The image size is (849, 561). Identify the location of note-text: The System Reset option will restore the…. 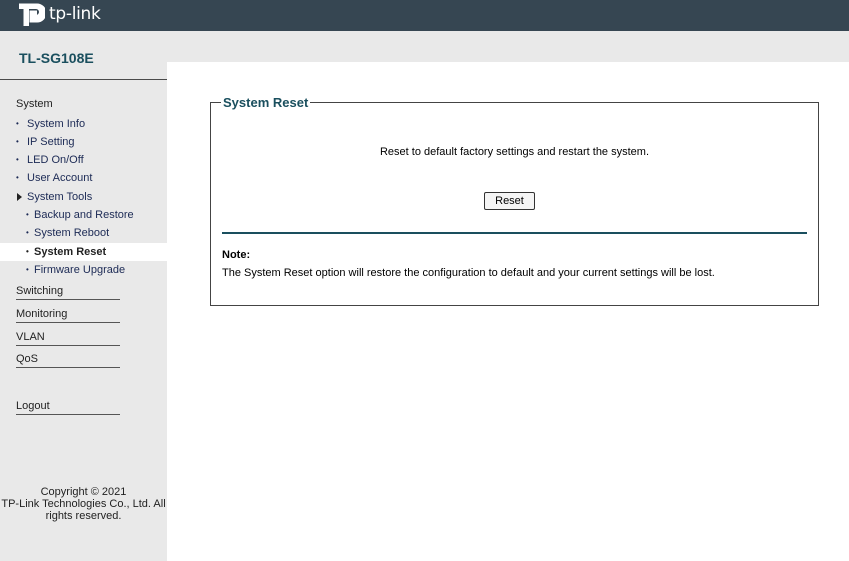
(468, 273).